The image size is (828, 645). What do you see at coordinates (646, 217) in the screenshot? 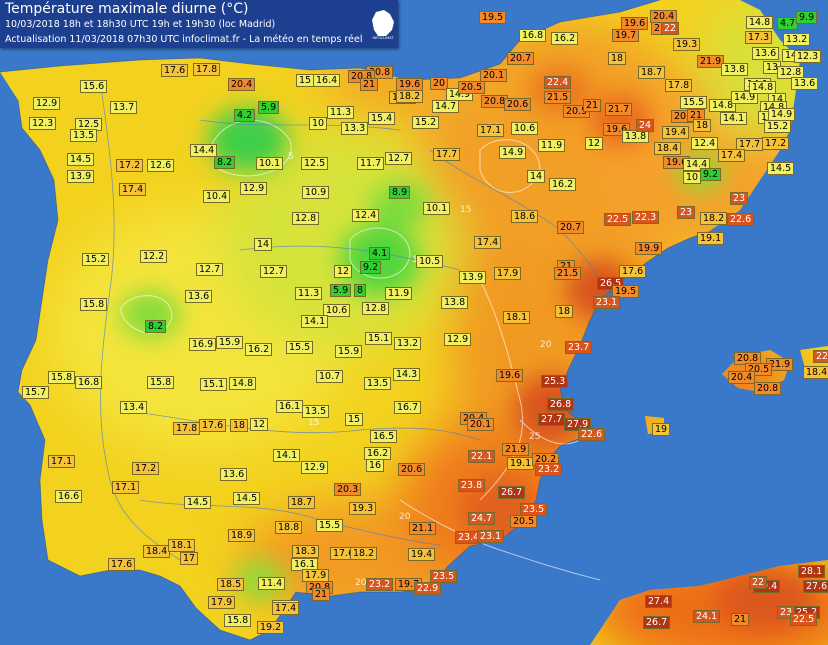
I see `station-temperature-label: 22.3` at bounding box center [646, 217].